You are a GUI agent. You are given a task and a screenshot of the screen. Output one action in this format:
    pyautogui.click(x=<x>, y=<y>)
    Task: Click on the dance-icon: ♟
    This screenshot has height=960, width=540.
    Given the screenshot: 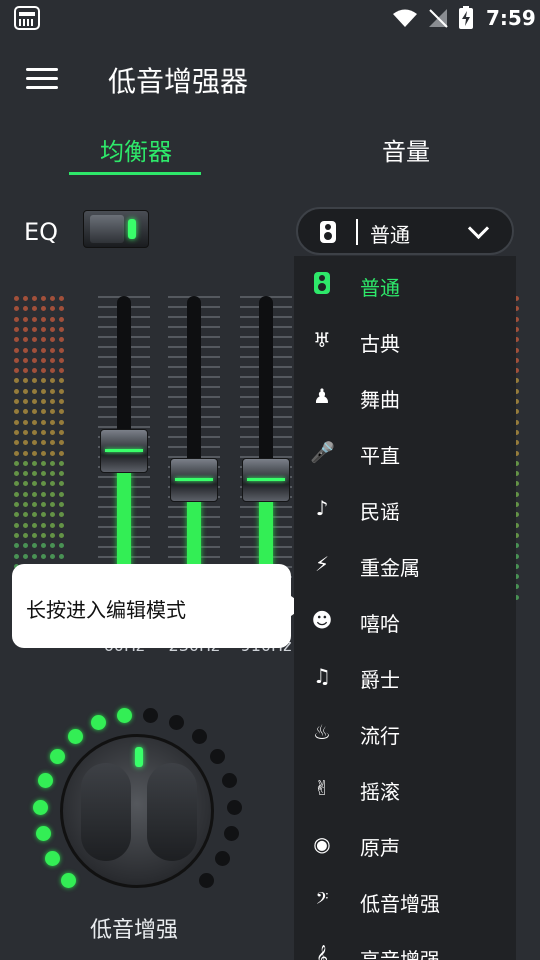 What is the action you would take?
    pyautogui.click(x=322, y=396)
    